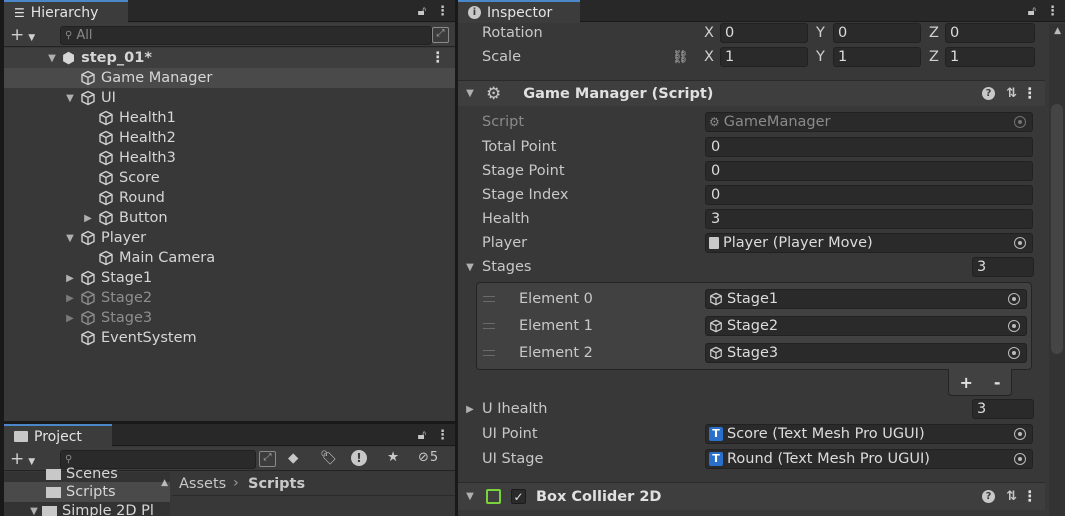 This screenshot has height=516, width=1065. What do you see at coordinates (229, 218) in the screenshot?
I see `hierarchy-item-button: ▶ Button` at bounding box center [229, 218].